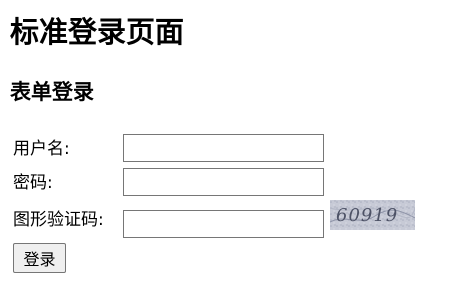 The width and height of the screenshot is (462, 293). Describe the element at coordinates (39, 258) in the screenshot. I see `login-button: 登录` at that location.